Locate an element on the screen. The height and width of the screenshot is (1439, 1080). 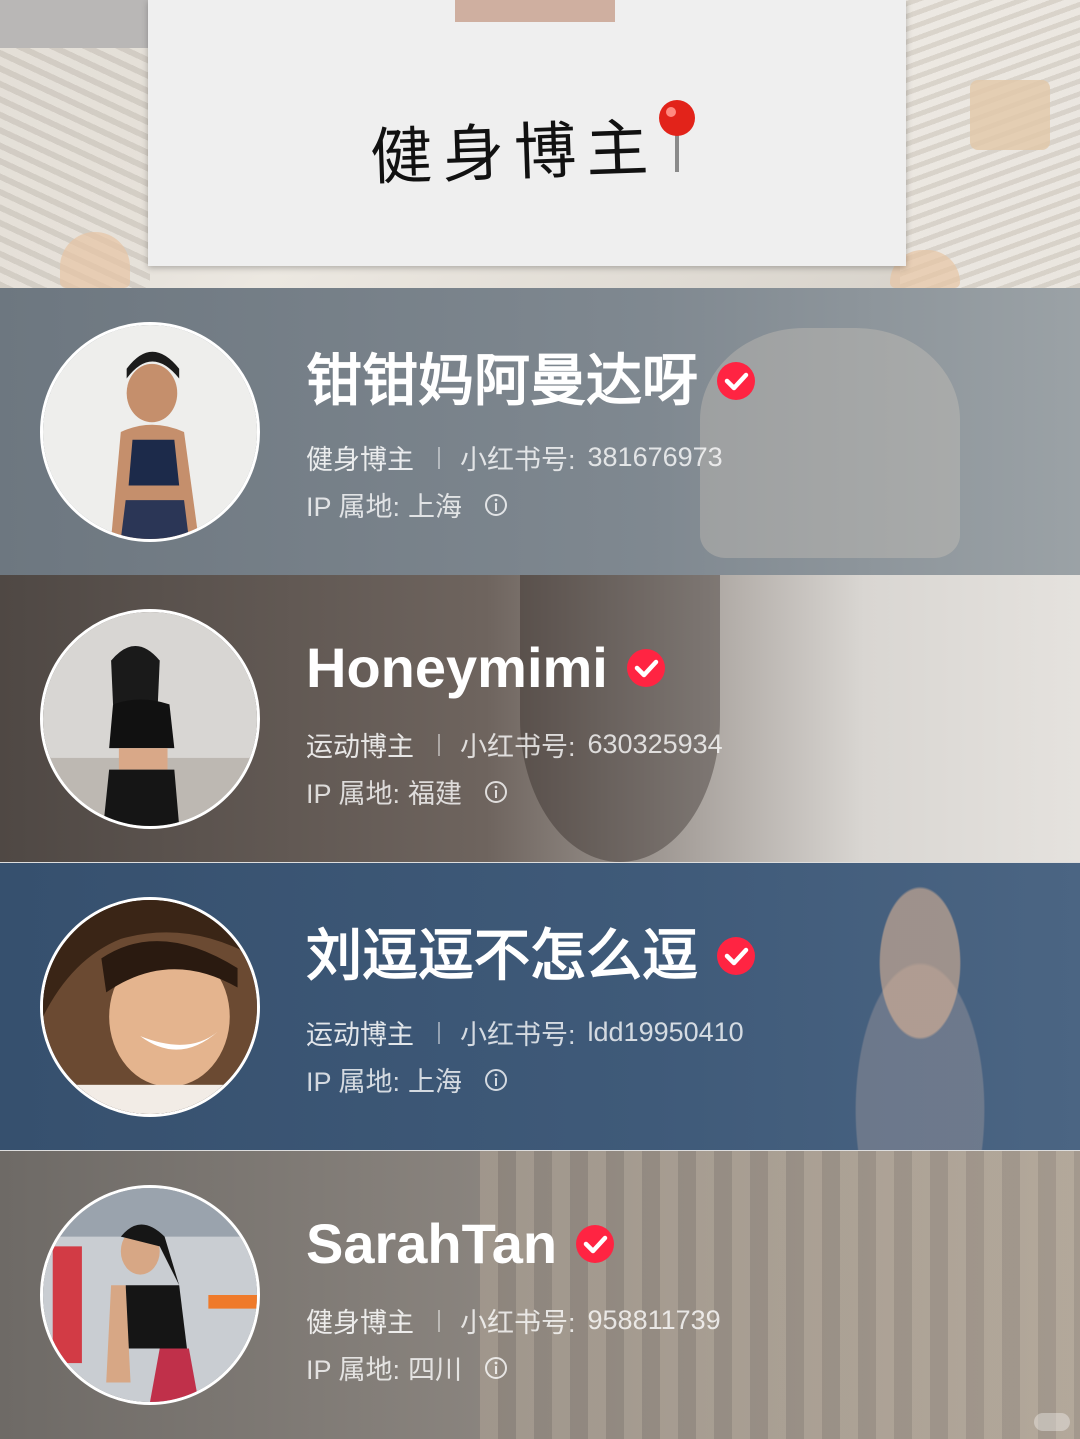
name-line: Honeymimi is located at coordinates (486, 668).